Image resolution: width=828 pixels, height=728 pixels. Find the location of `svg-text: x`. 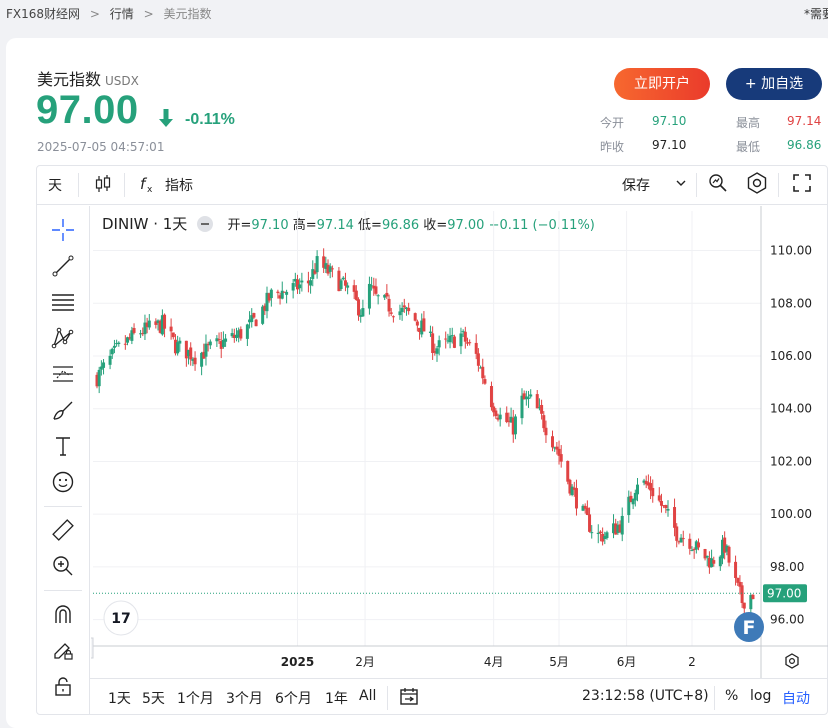

svg-text: x is located at coordinates (150, 189).